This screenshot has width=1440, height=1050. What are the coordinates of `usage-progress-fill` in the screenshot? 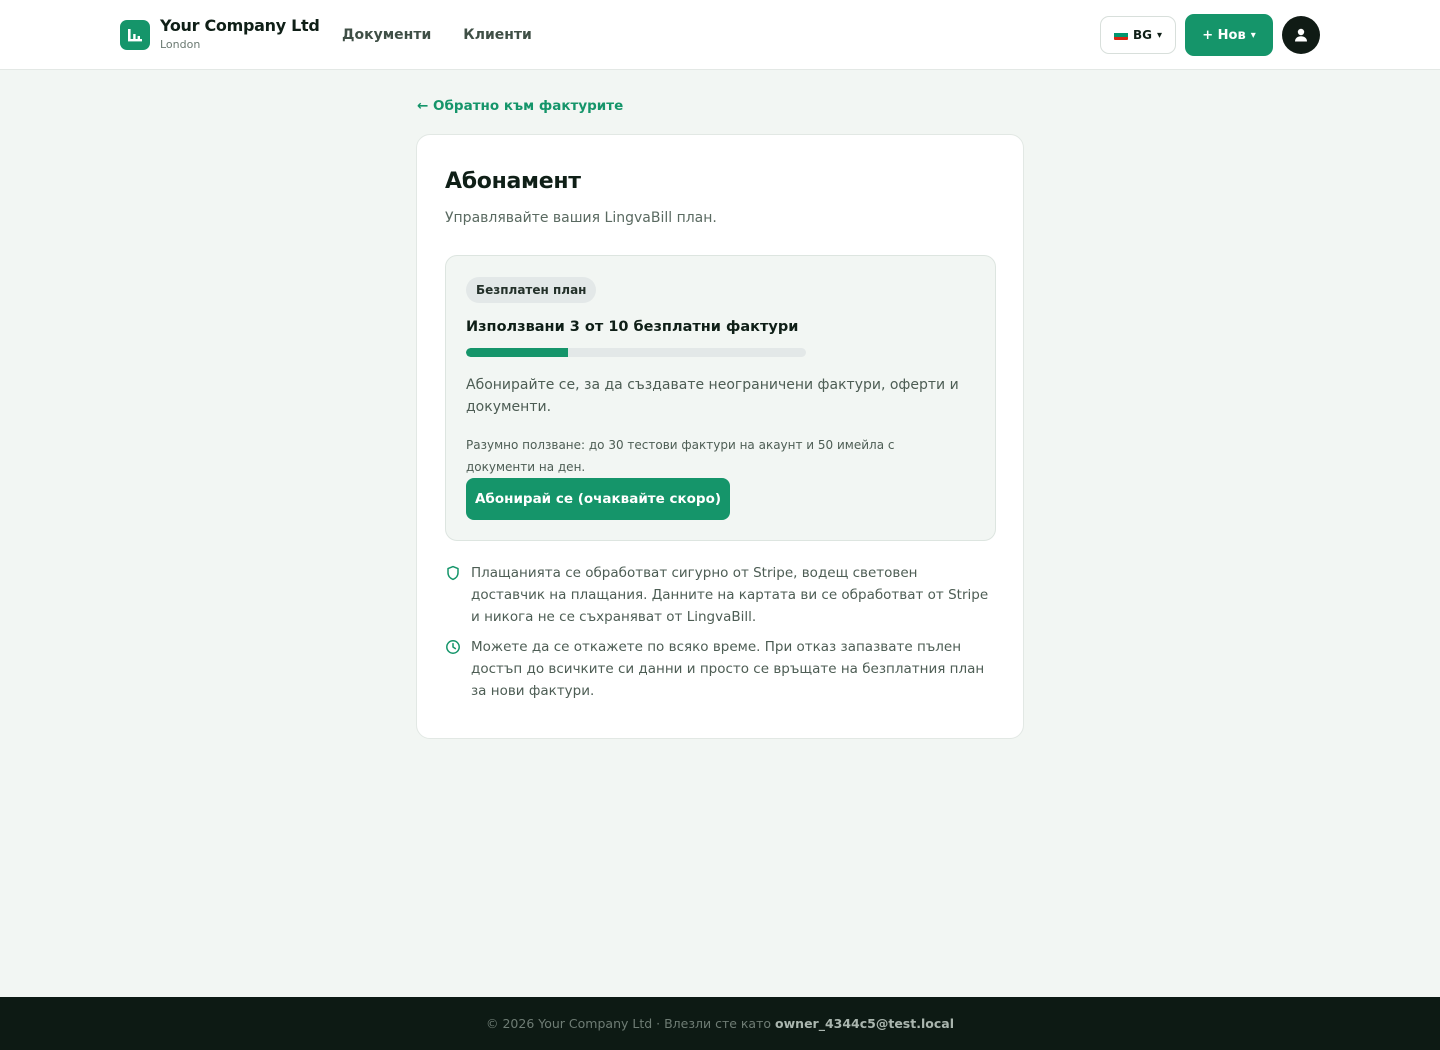 It's located at (517, 352).